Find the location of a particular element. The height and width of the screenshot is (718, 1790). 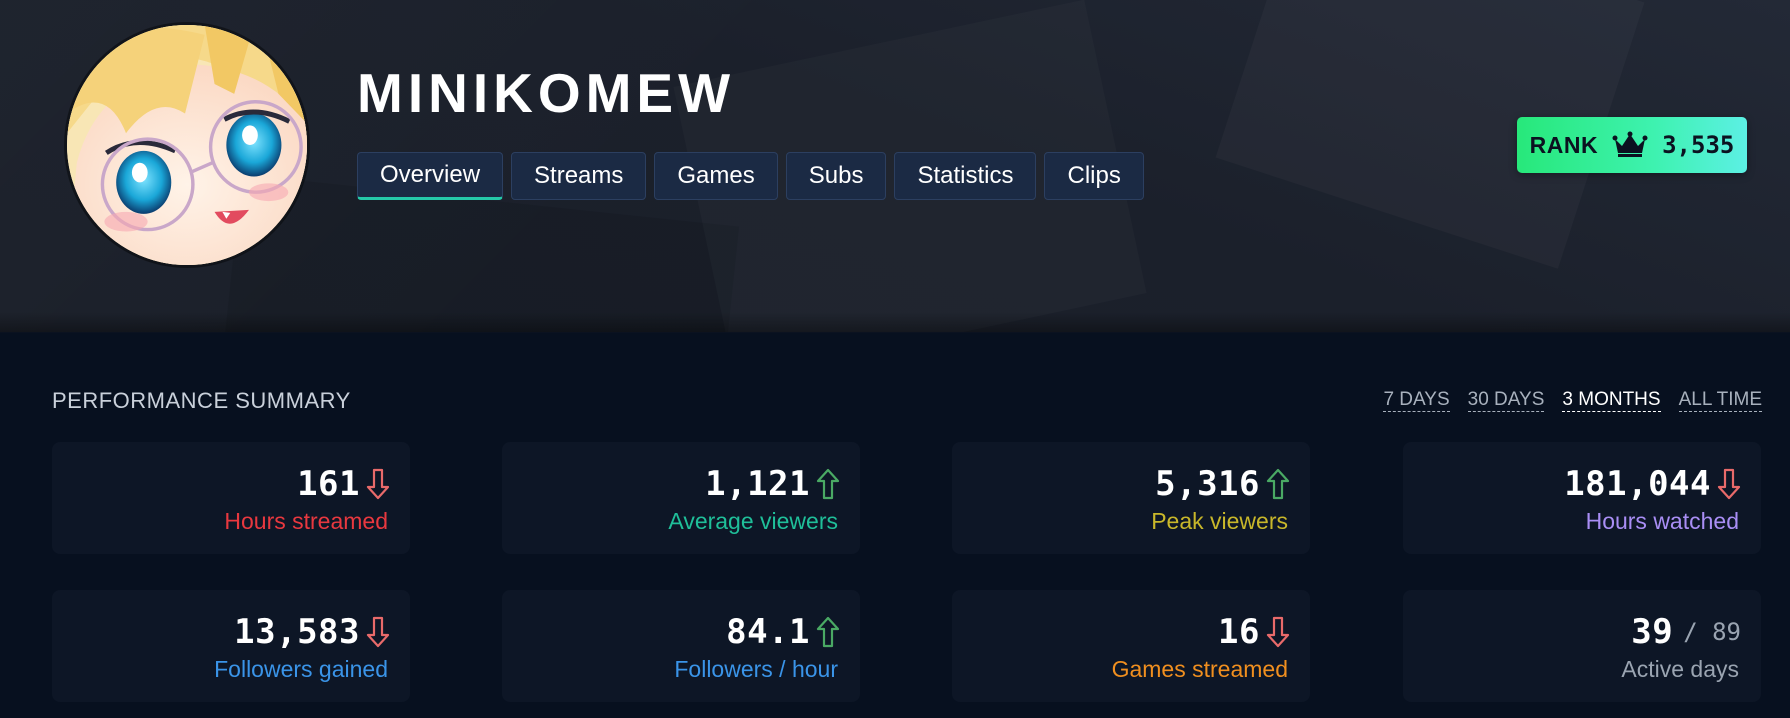

stat-label: Hours streamed is located at coordinates (306, 521).